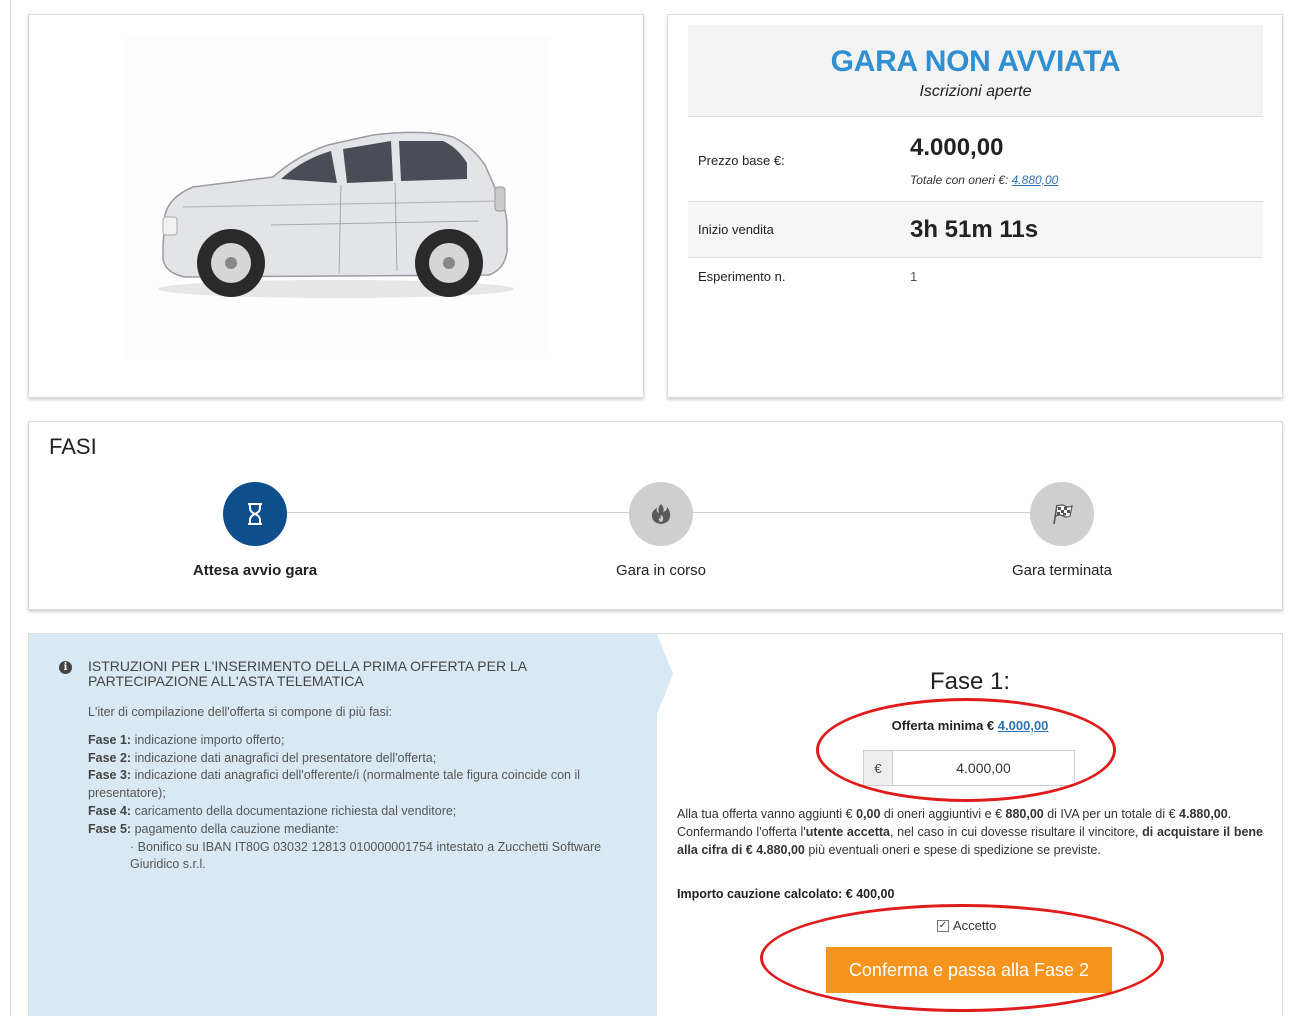 Image resolution: width=1293 pixels, height=1016 pixels. What do you see at coordinates (661, 514) in the screenshot?
I see `fire-icon` at bounding box center [661, 514].